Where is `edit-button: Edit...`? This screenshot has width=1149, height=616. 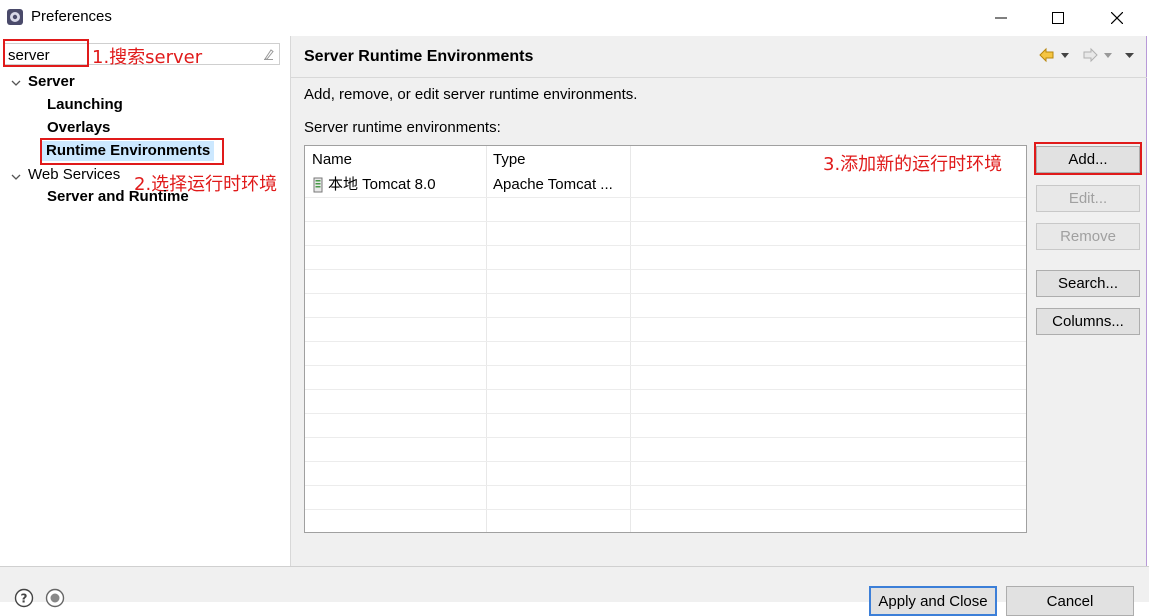
edit-button: Edit... is located at coordinates (1088, 198).